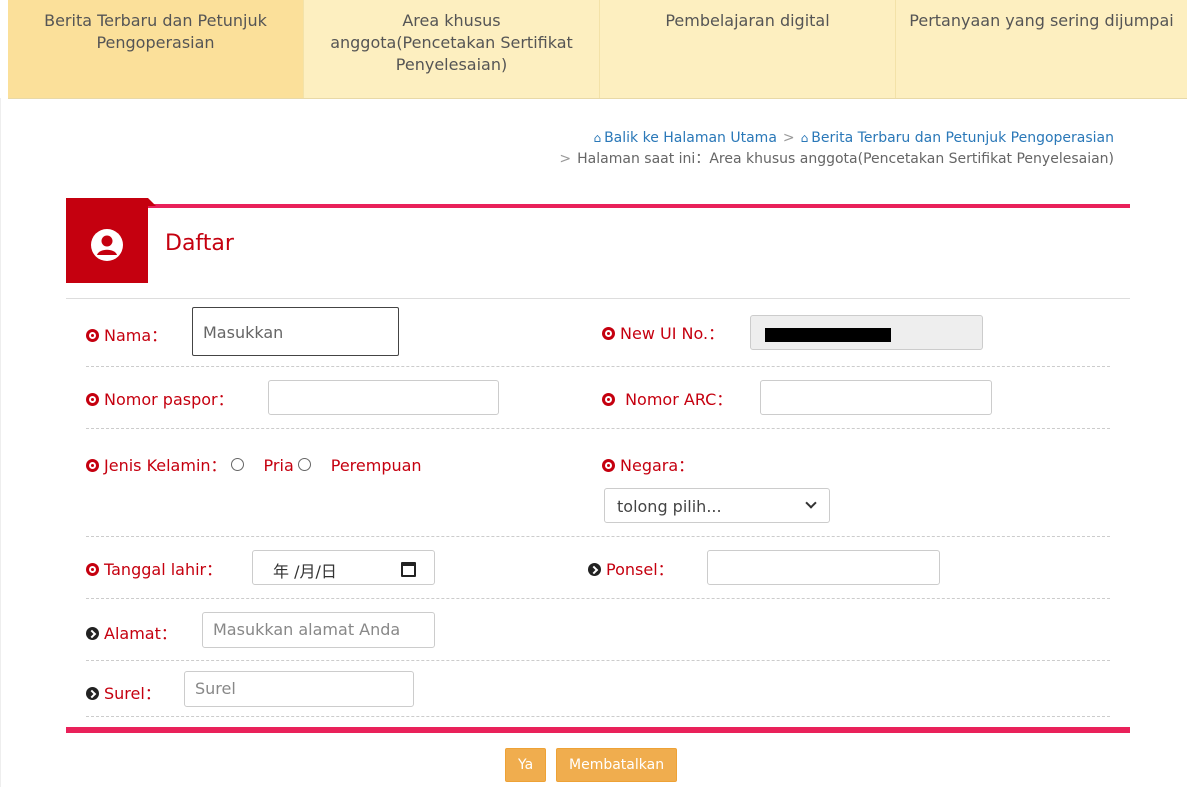  Describe the element at coordinates (0, 442) in the screenshot. I see `left-divider` at that location.